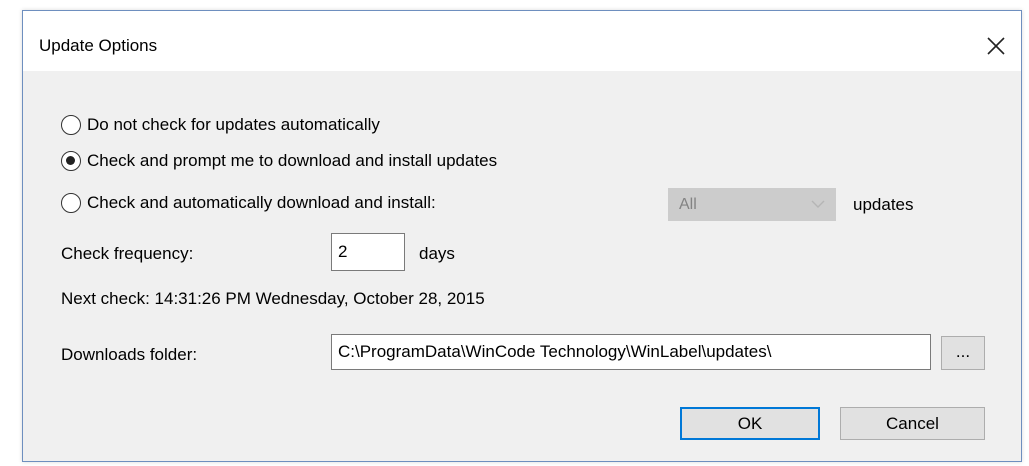 The image size is (1029, 466). I want to click on ok-button: OK, so click(750, 423).